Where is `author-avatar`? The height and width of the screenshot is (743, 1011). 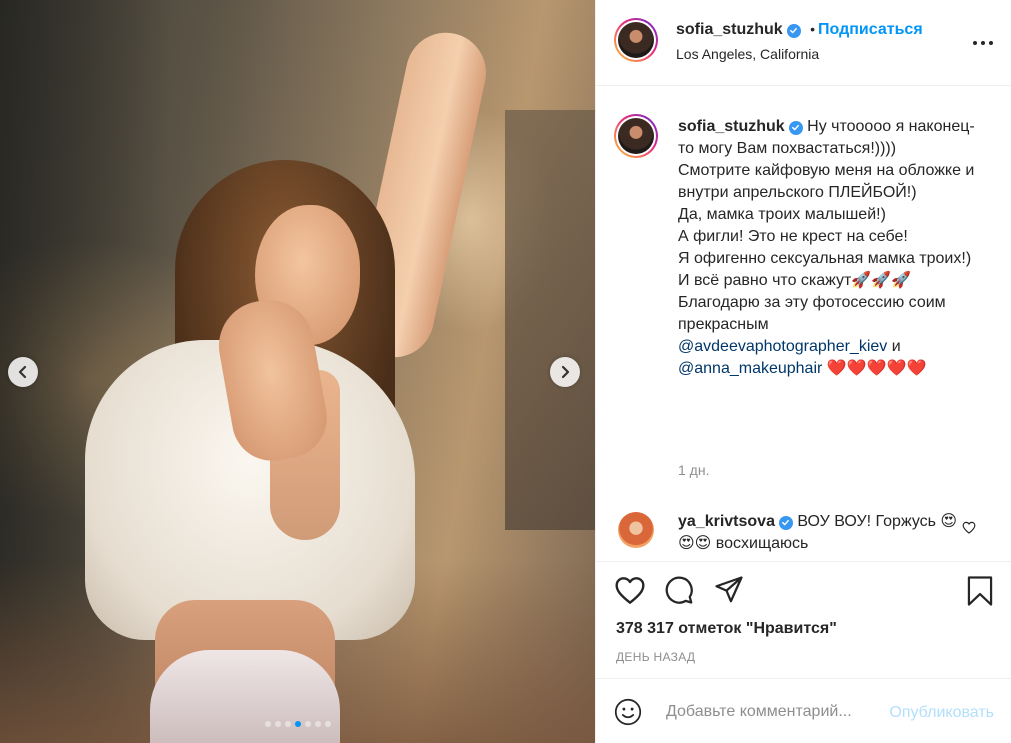 author-avatar is located at coordinates (636, 40).